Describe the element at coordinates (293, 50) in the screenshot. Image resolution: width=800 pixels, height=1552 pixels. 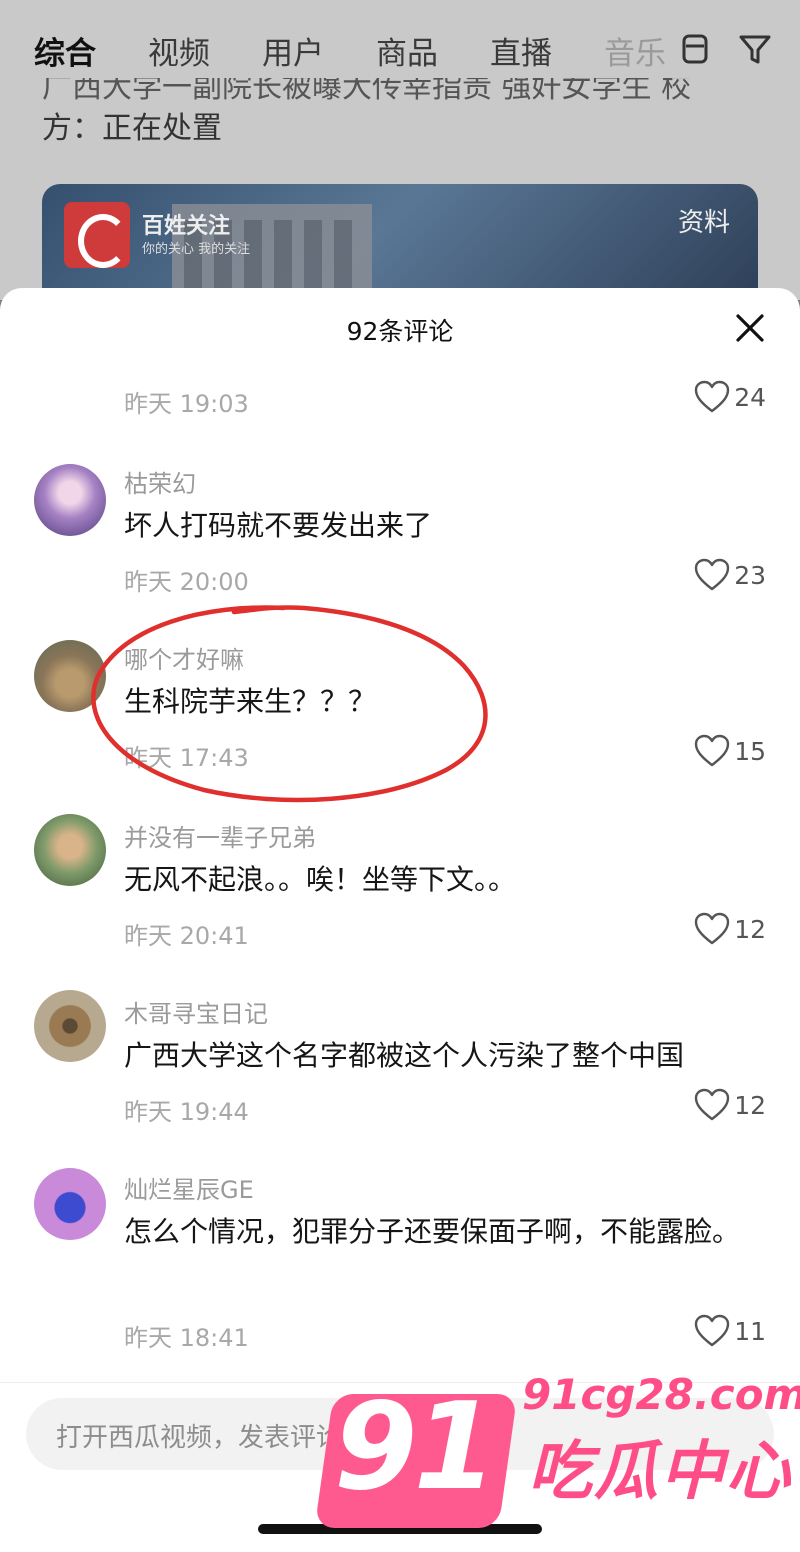
I see `tab-user: 用户` at that location.